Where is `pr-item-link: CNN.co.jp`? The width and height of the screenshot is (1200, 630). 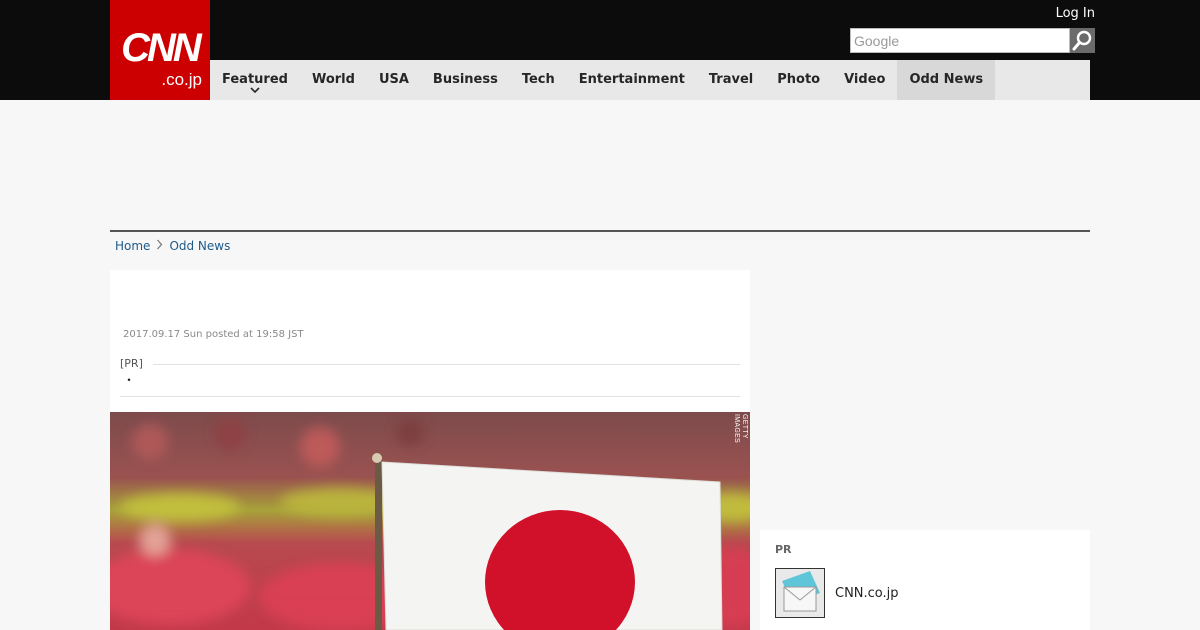 pr-item-link: CNN.co.jp is located at coordinates (867, 594).